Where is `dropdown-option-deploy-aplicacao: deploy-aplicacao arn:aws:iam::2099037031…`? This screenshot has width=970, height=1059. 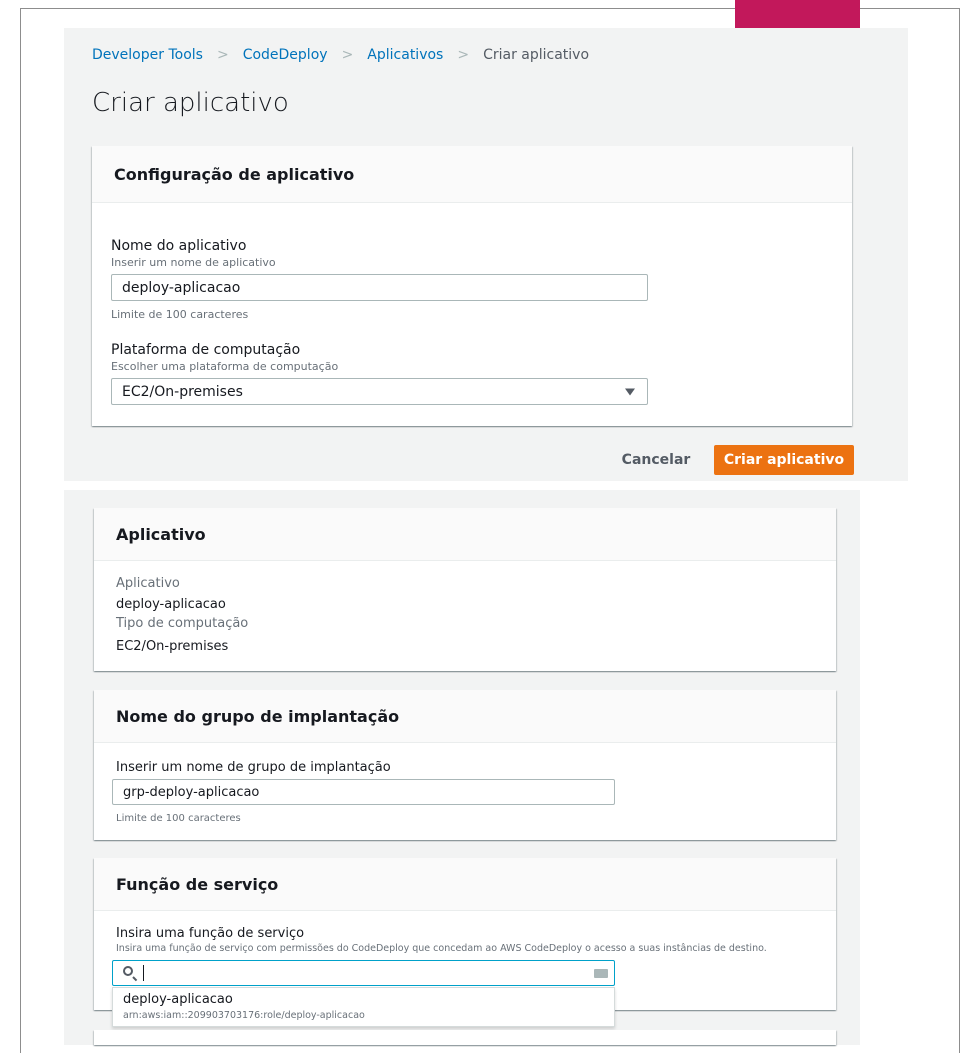 dropdown-option-deploy-aplicacao: deploy-aplicacao arn:aws:iam::2099037031… is located at coordinates (363, 1007).